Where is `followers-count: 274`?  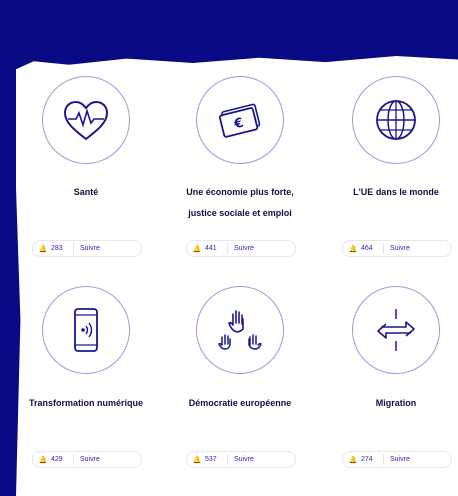
followers-count: 274 is located at coordinates (367, 459).